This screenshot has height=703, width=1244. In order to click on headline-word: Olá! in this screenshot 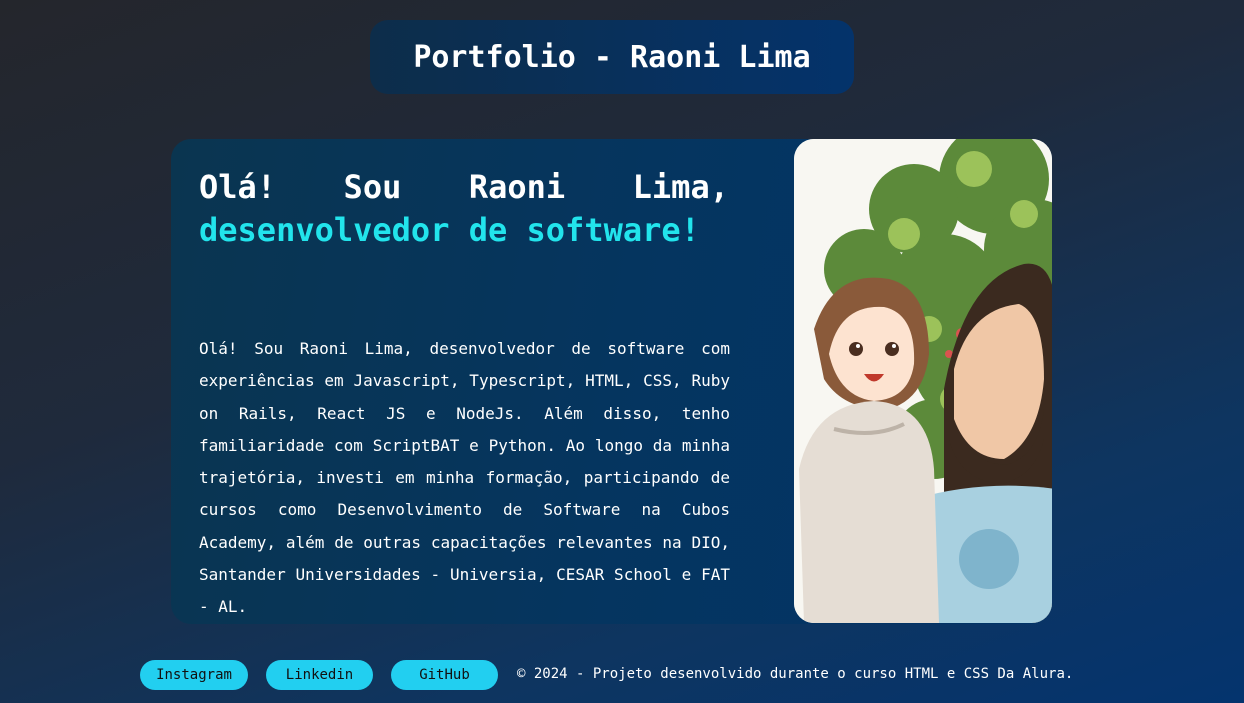, I will do `click(238, 187)`.